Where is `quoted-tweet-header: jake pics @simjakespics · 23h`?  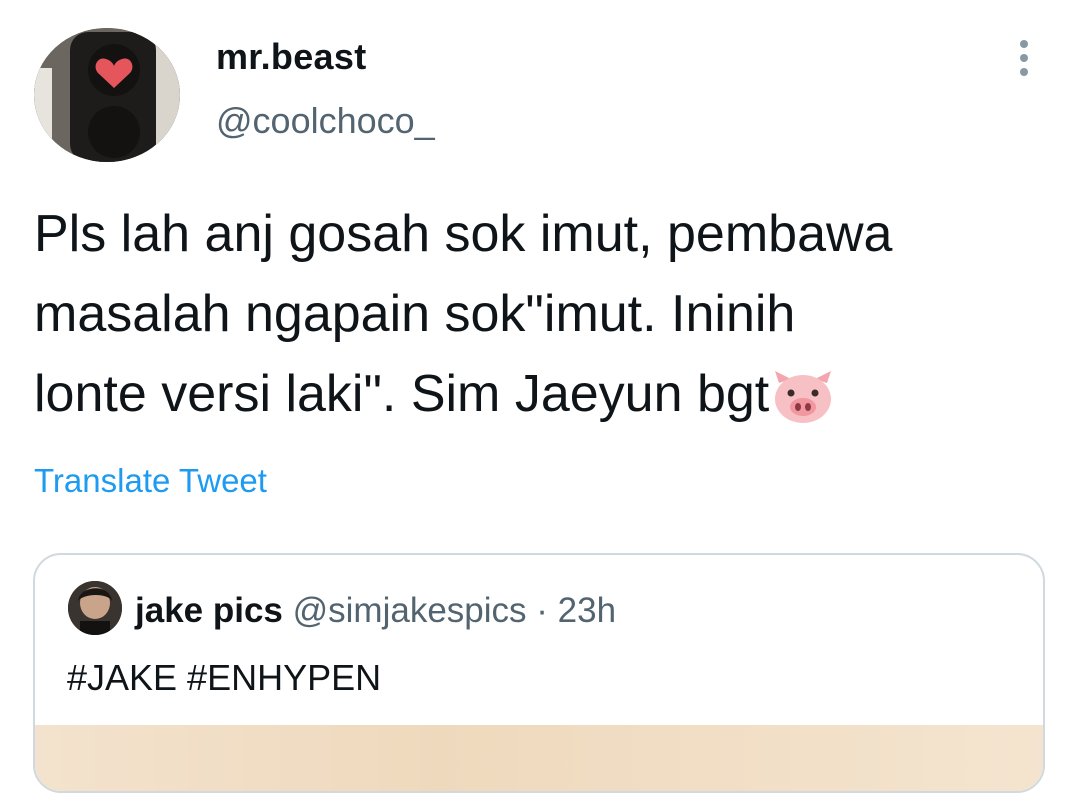
quoted-tweet-header: jake pics @simjakespics · 23h is located at coordinates (375, 611).